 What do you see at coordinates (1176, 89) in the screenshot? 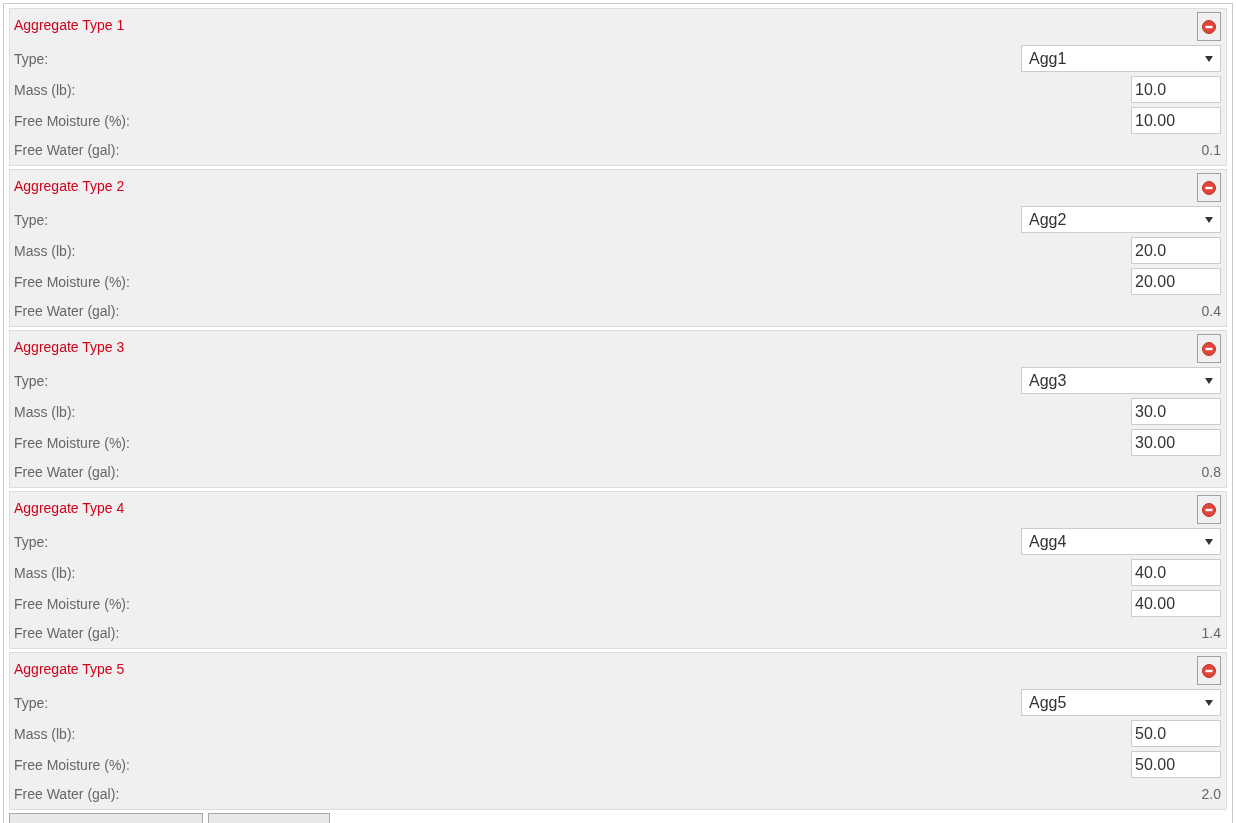
I see `input-field: 10.0` at bounding box center [1176, 89].